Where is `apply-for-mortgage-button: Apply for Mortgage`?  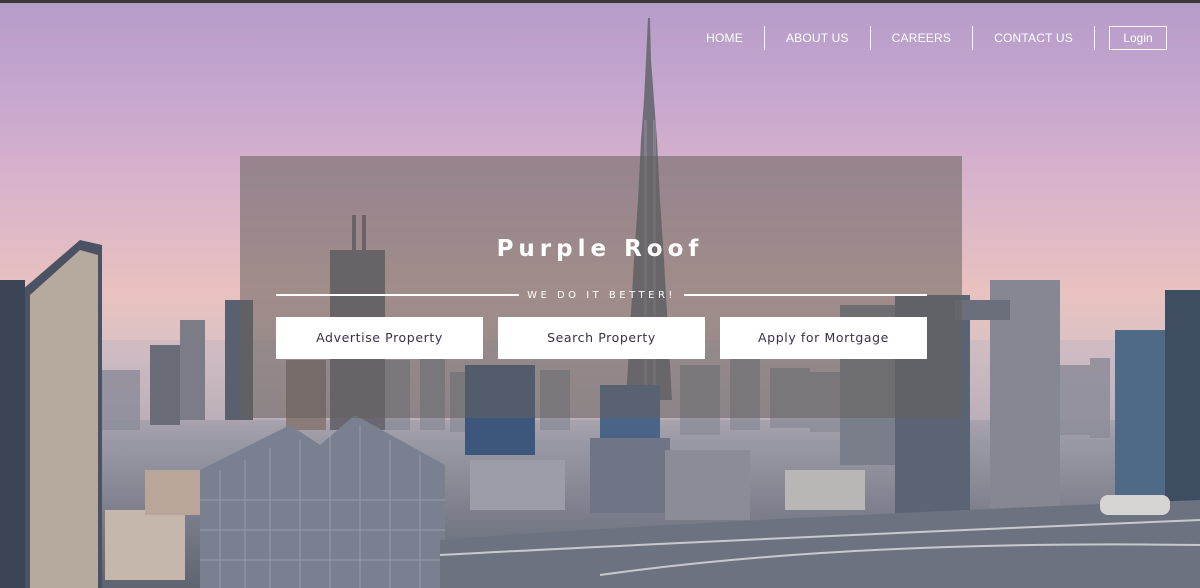 apply-for-mortgage-button: Apply for Mortgage is located at coordinates (823, 338).